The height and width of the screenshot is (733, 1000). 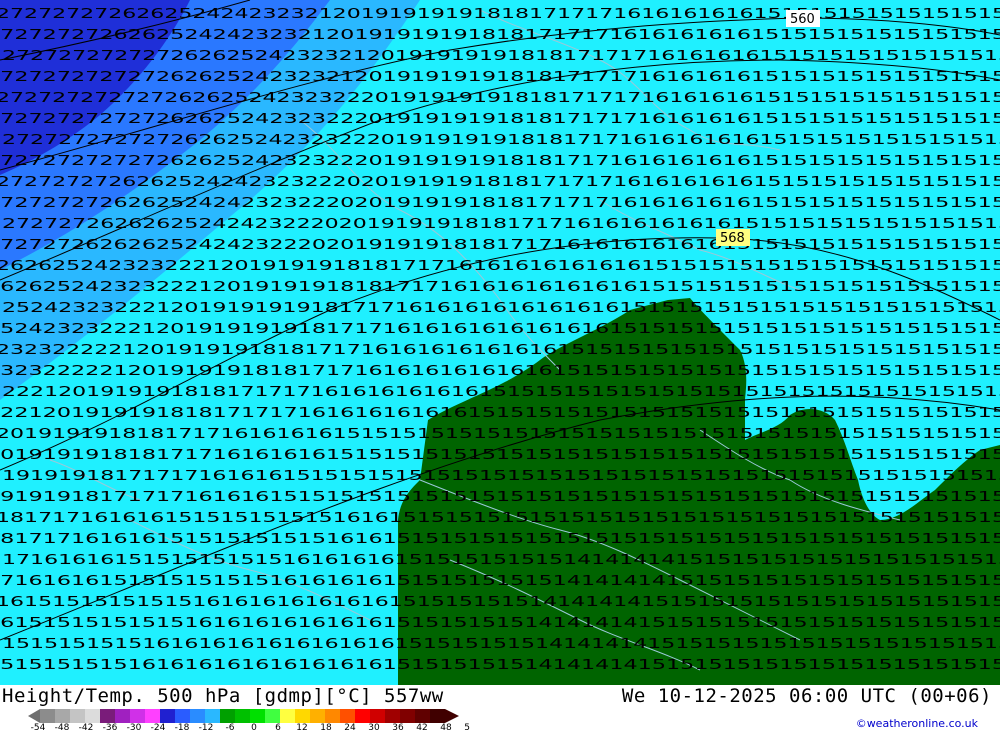 I want to click on colorbar-tick-label: -30, so click(x=134, y=728).